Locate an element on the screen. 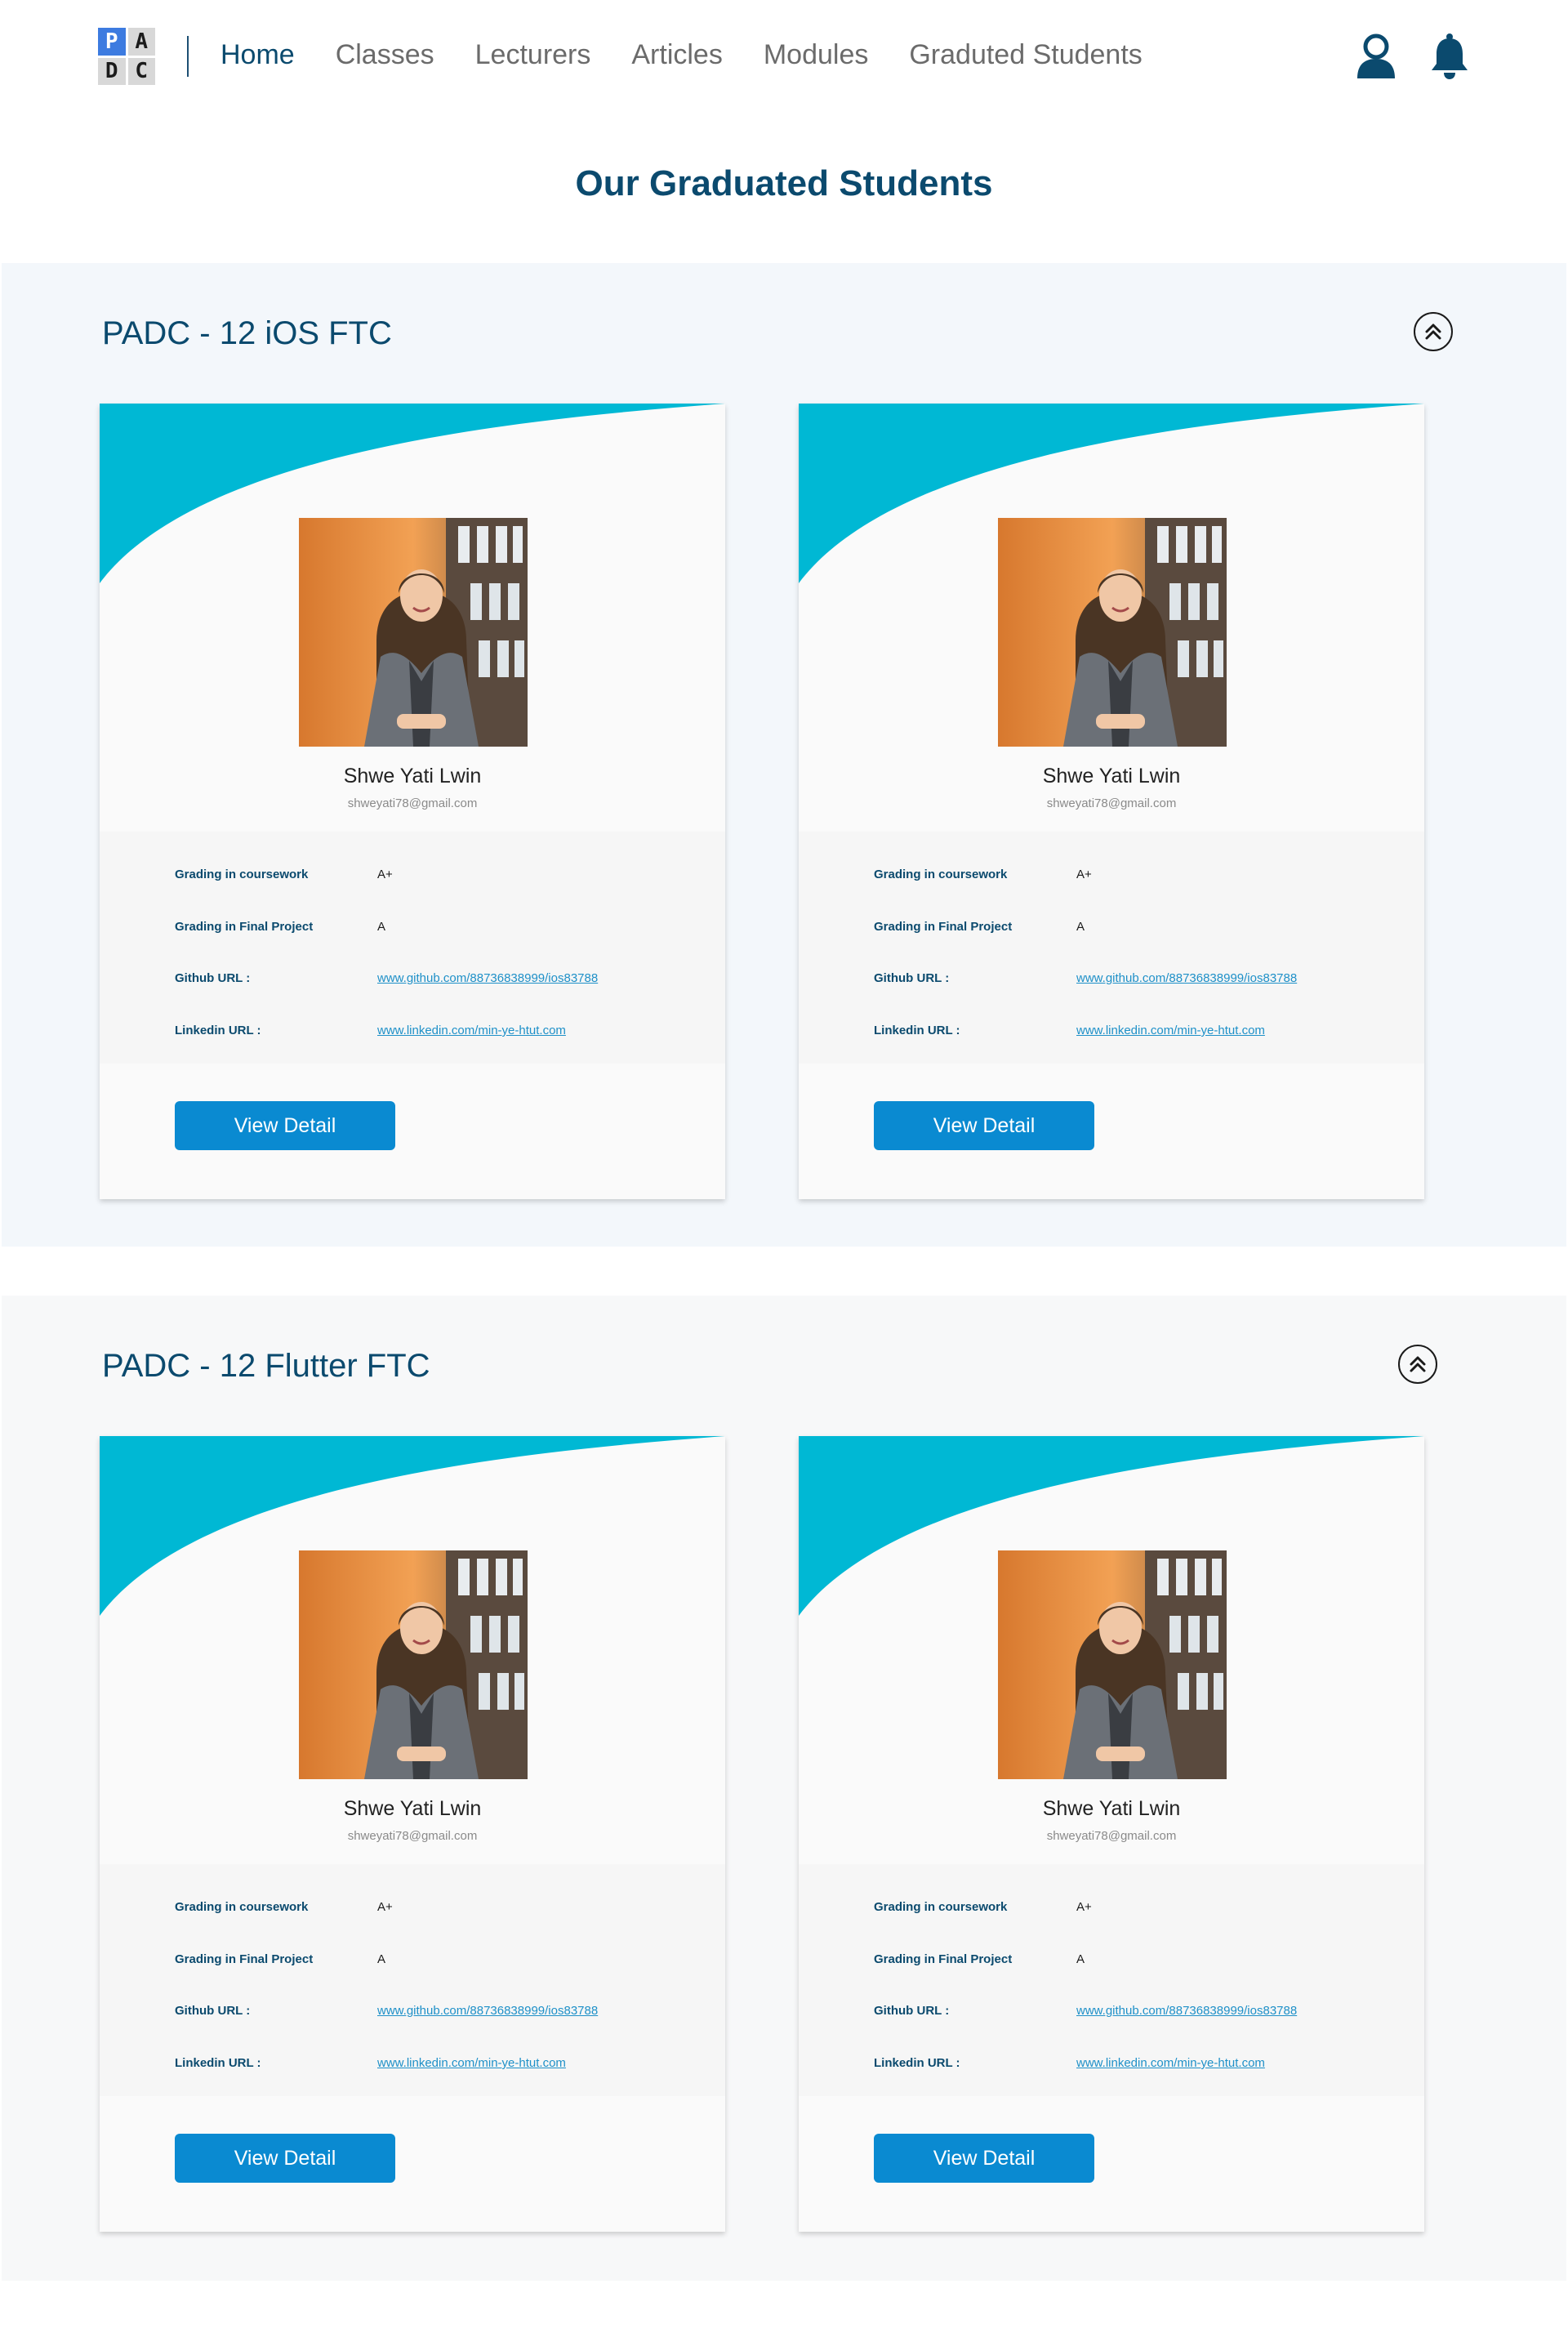 The width and height of the screenshot is (1568, 2351). nav-link-articles: Articles is located at coordinates (676, 55).